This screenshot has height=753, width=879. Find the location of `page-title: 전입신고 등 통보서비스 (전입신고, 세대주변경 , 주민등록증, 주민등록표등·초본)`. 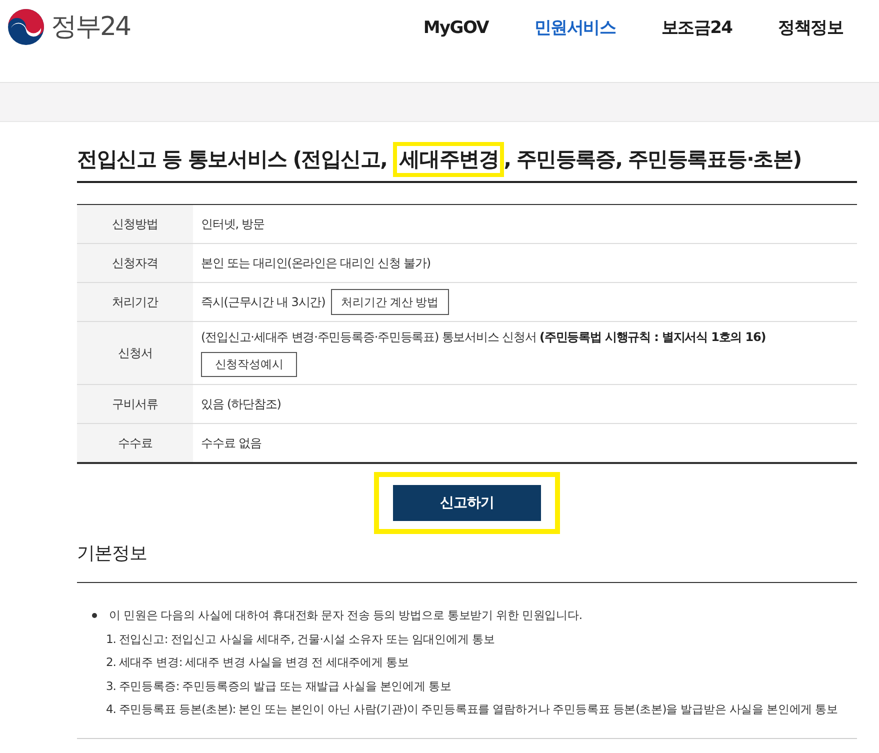

page-title: 전입신고 등 통보서비스 (전입신고, 세대주변경 , 주민등록증, 주민등록표등·초본) is located at coordinates (467, 152).